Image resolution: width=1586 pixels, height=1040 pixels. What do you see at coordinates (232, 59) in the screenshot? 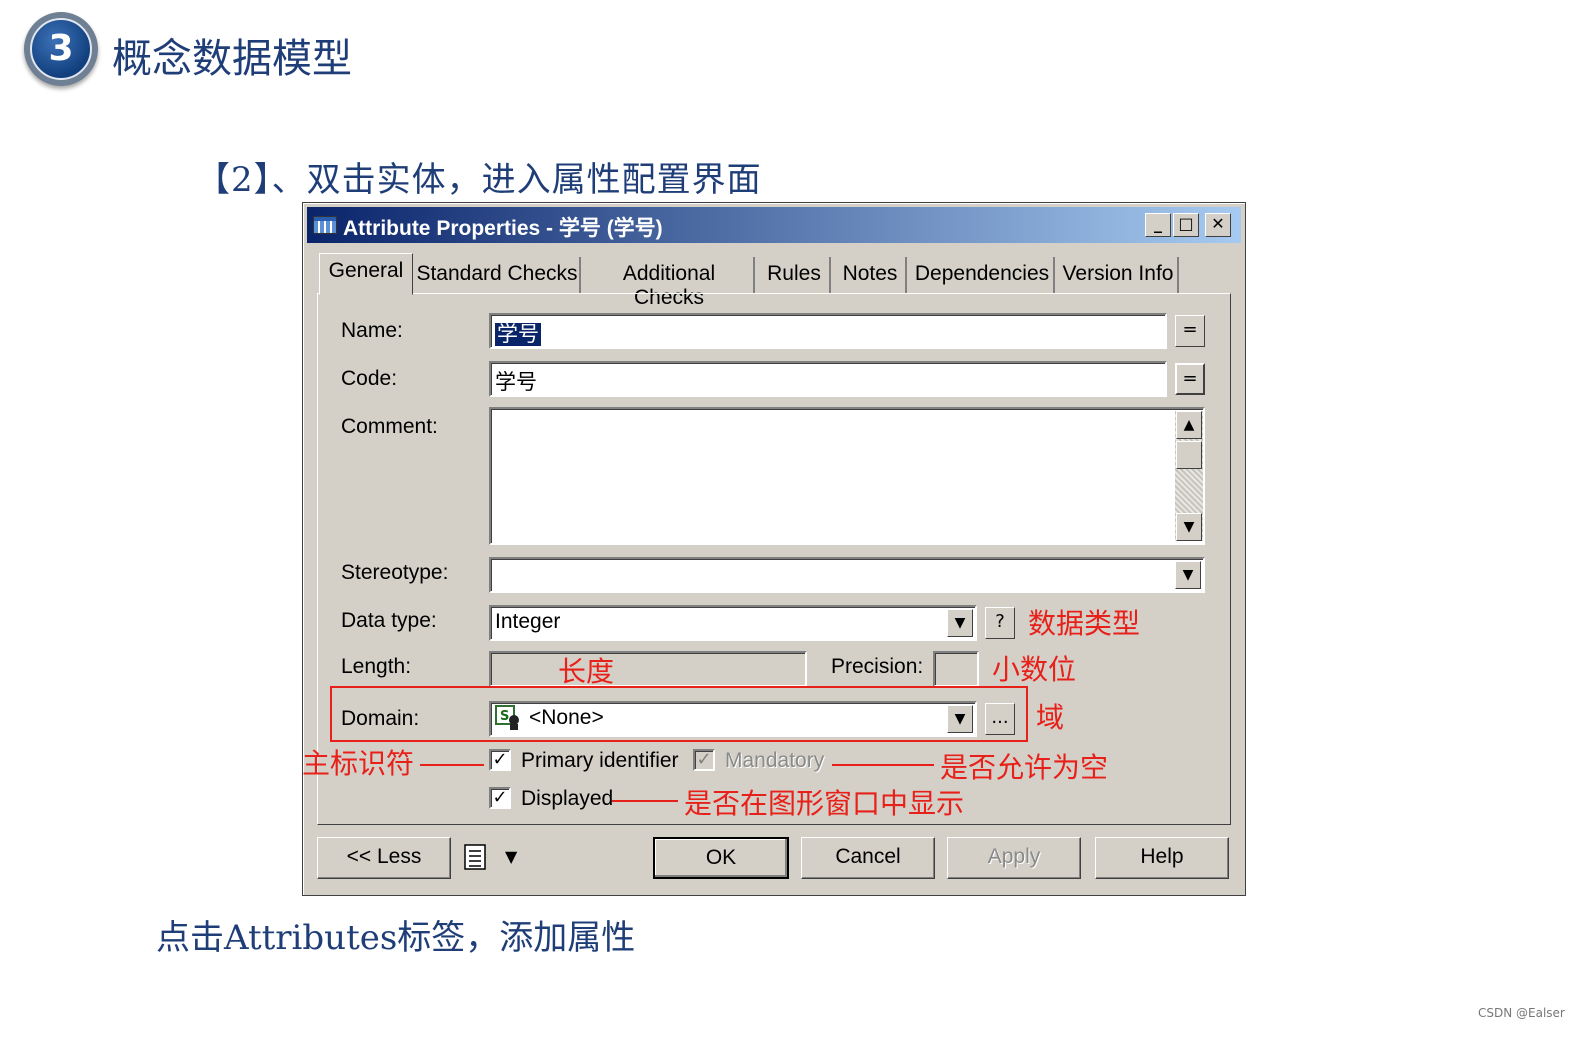
I see `page-title: 概念数据模型` at bounding box center [232, 59].